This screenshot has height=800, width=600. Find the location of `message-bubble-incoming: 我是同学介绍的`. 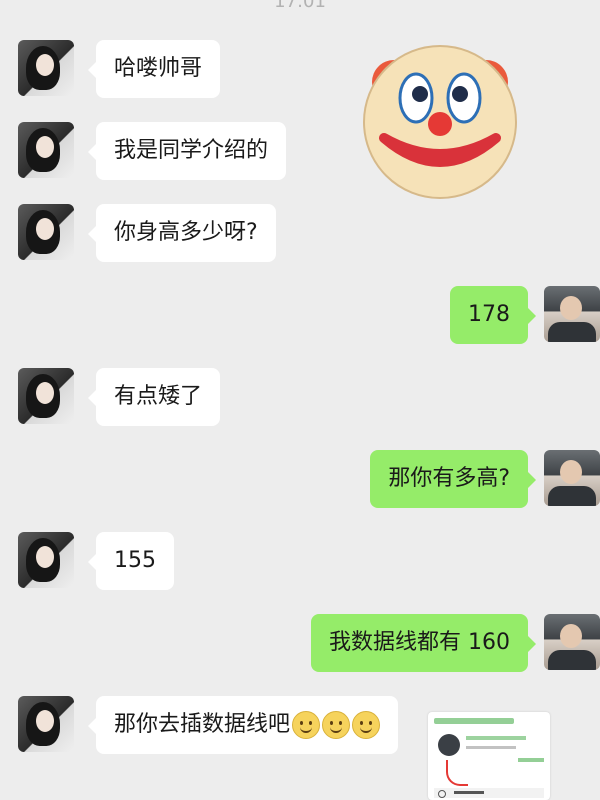

message-bubble-incoming: 我是同学介绍的 is located at coordinates (187, 151).